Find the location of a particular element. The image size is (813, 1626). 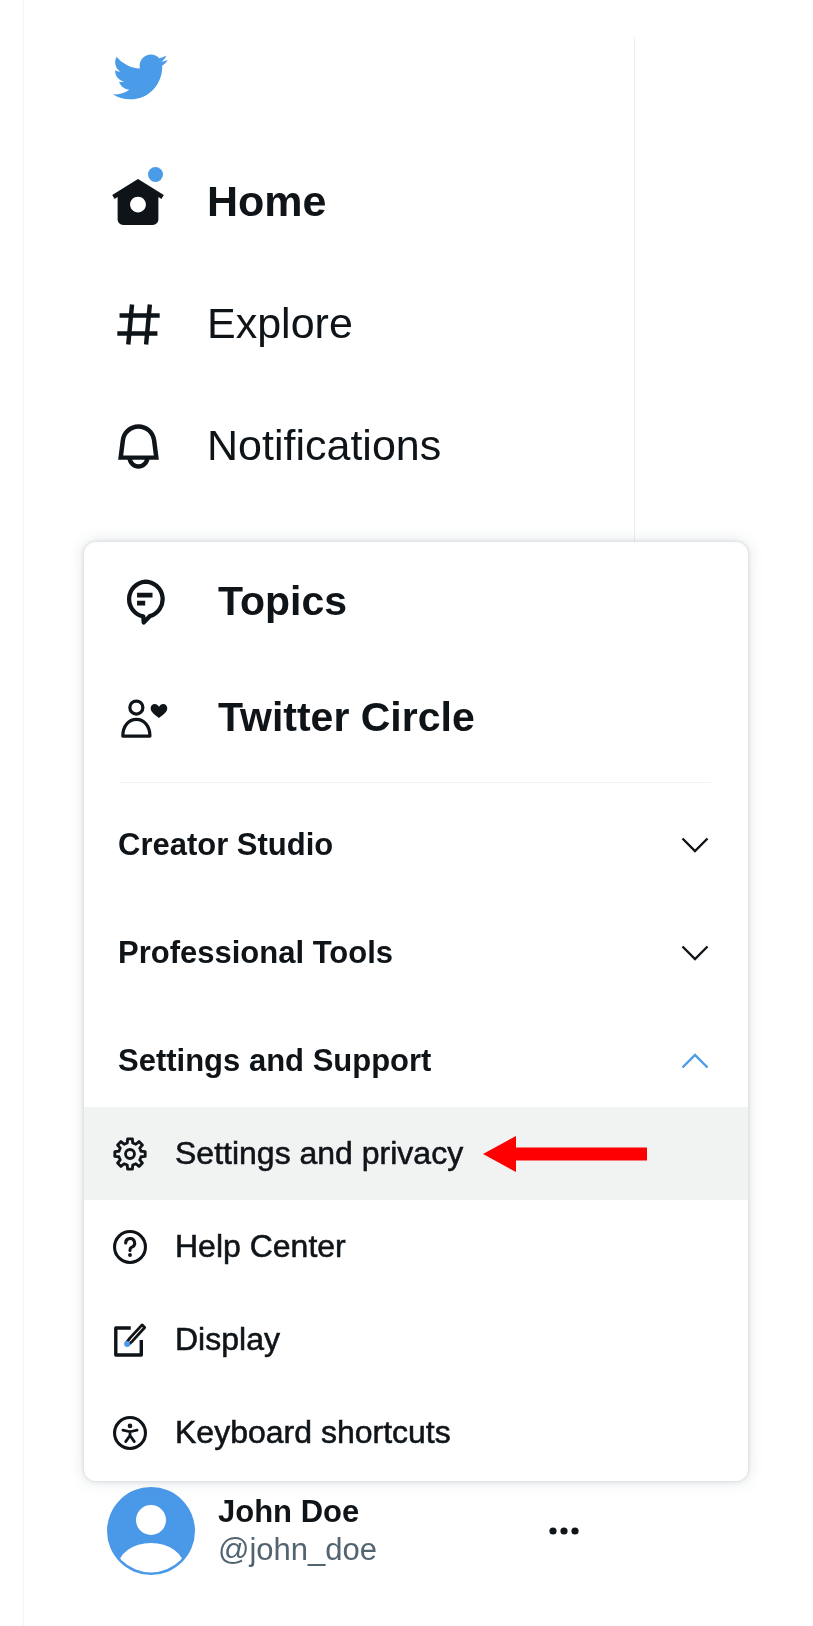

hashtag-icon is located at coordinates (138, 324).